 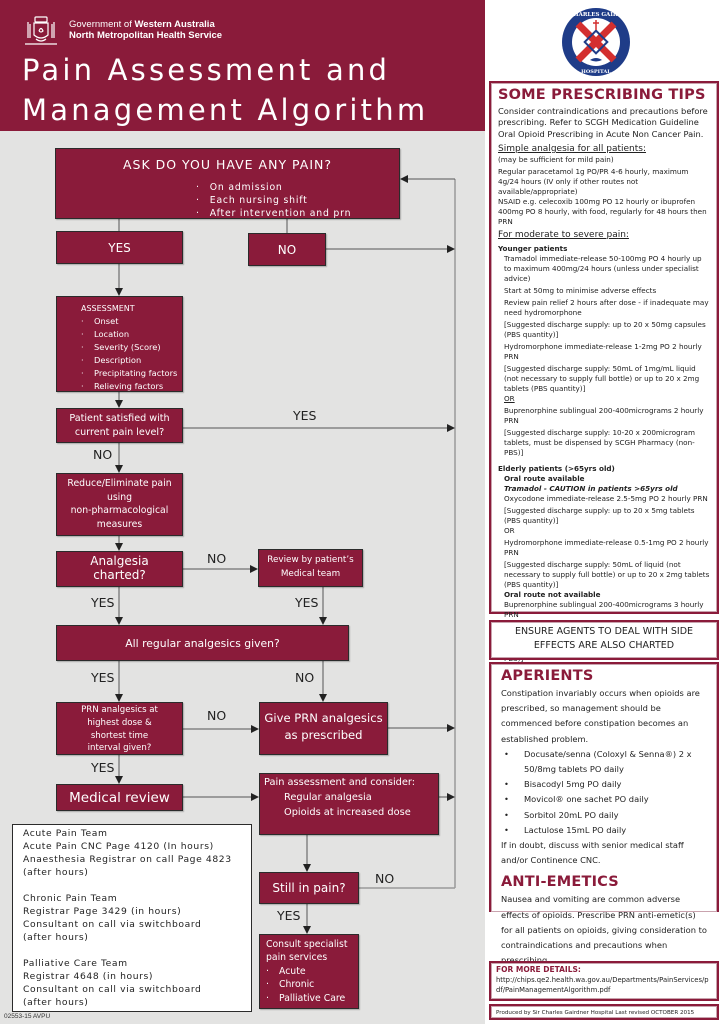 What do you see at coordinates (605, 799) in the screenshot?
I see `list-item: Movicol® one sachet PO daily` at bounding box center [605, 799].